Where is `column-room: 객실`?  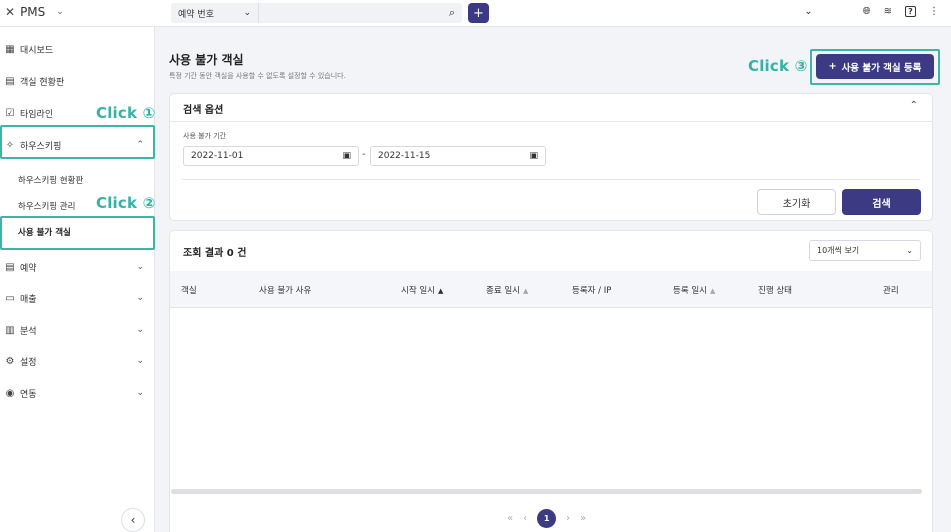
column-room: 객실 is located at coordinates (189, 291).